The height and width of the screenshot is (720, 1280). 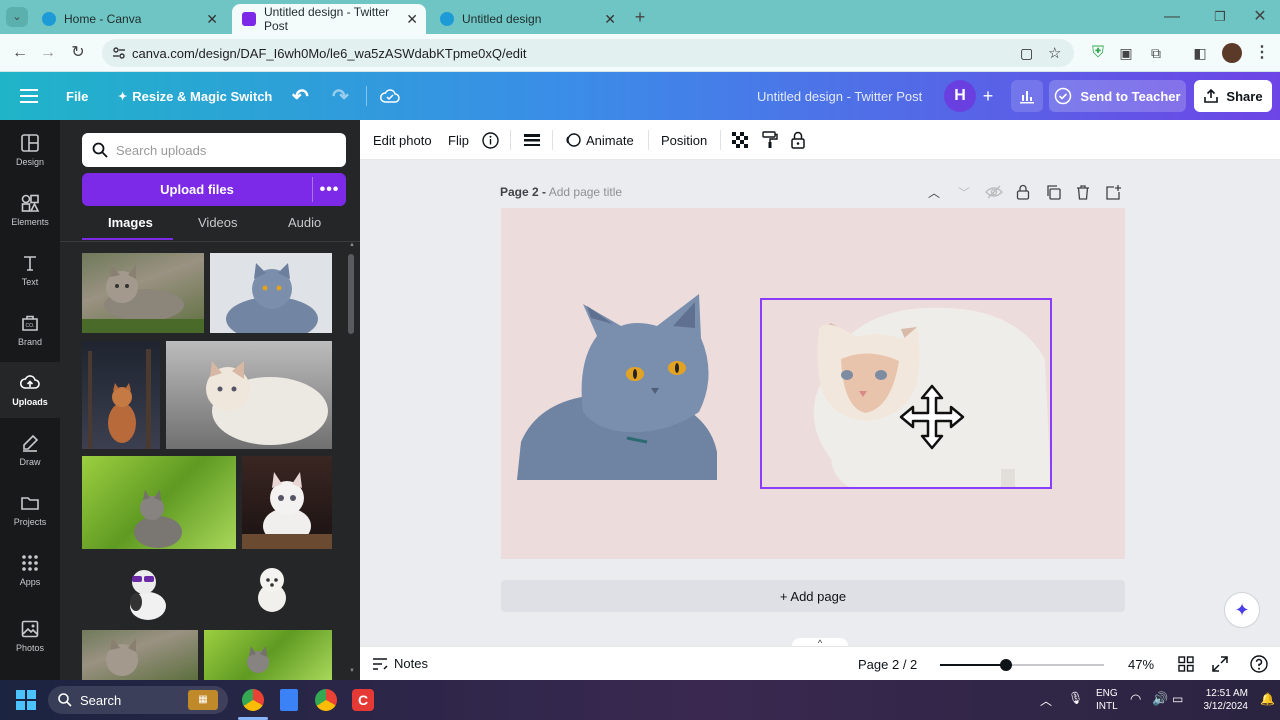 What do you see at coordinates (351, 460) in the screenshot?
I see `panel-scrollbar: ▲ ▼` at bounding box center [351, 460].